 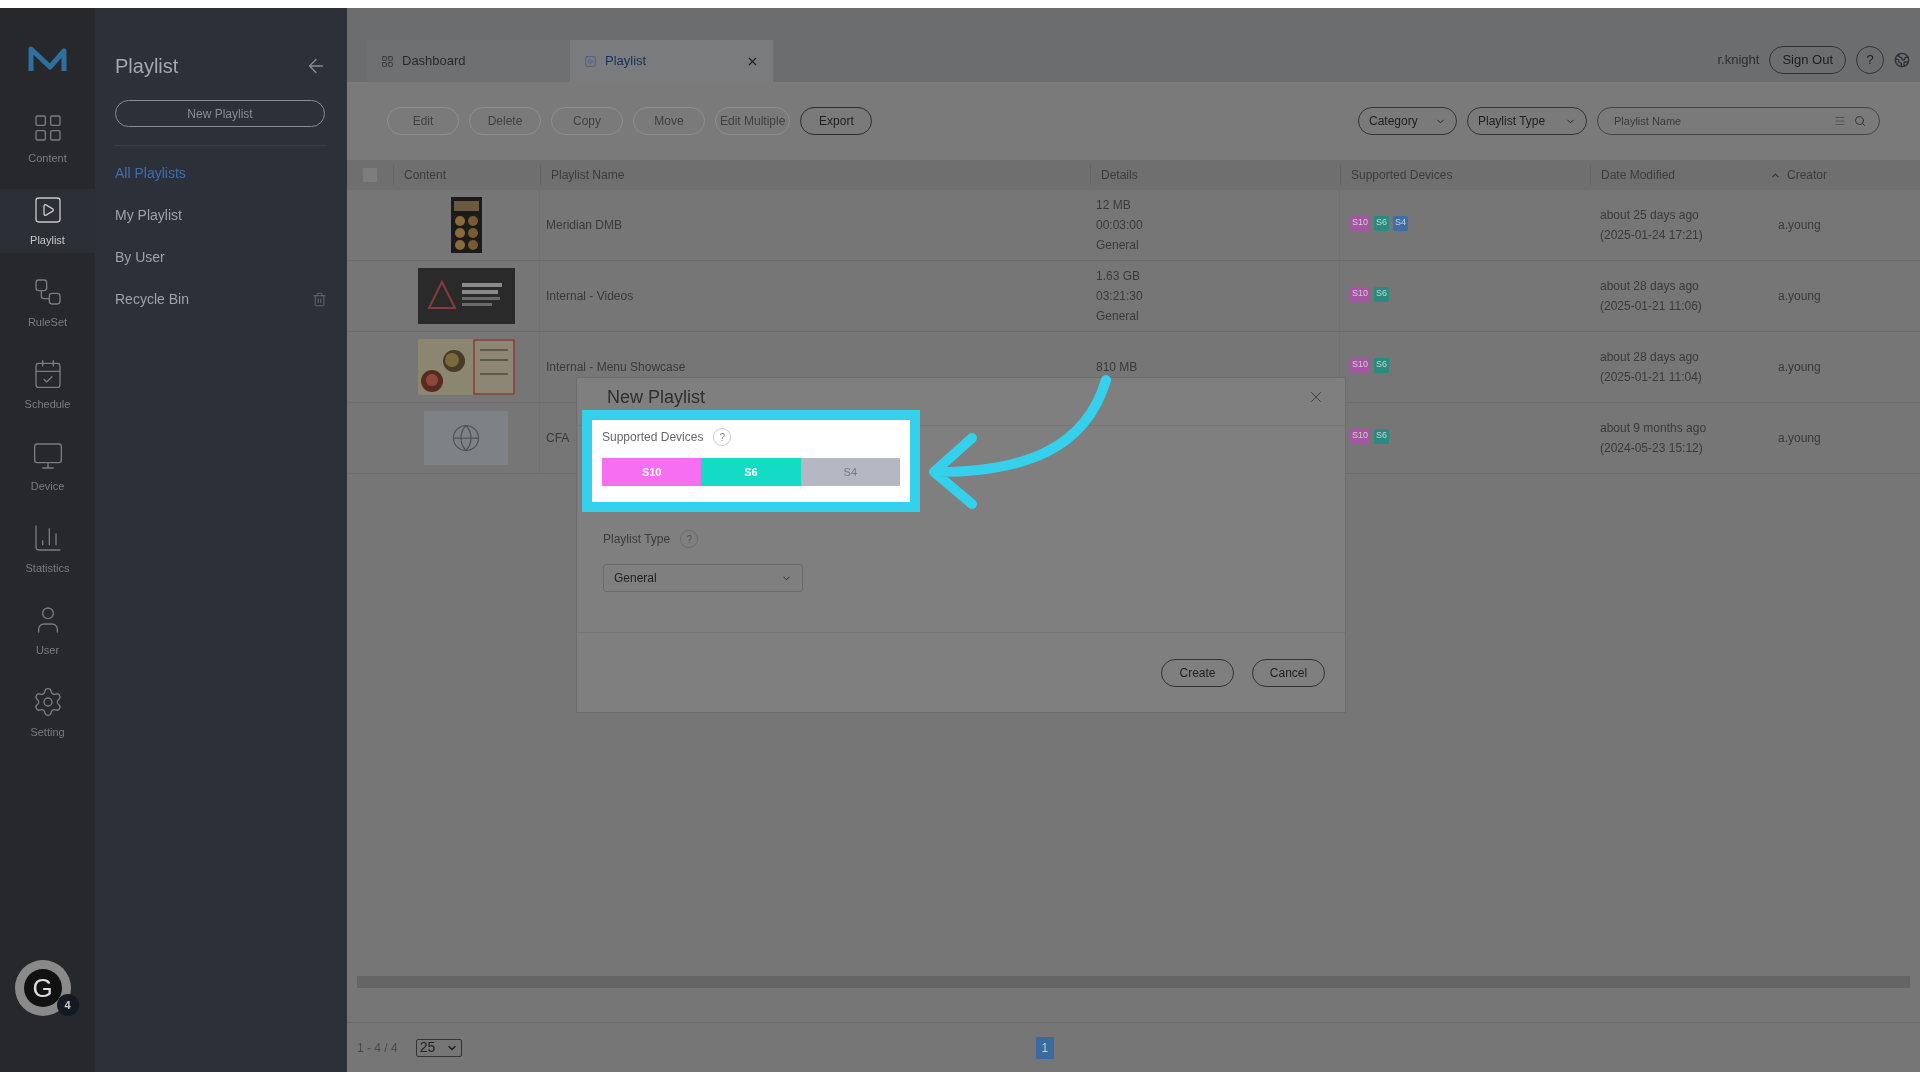 What do you see at coordinates (850, 472) in the screenshot?
I see `device-toggle: S4` at bounding box center [850, 472].